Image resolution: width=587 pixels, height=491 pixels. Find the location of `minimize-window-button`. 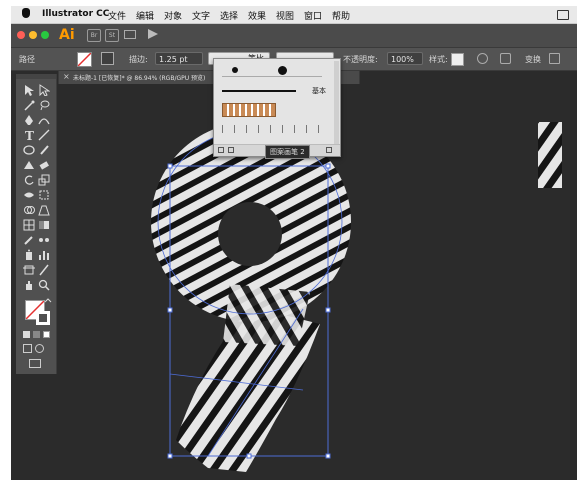

minimize-window-button is located at coordinates (33, 35).